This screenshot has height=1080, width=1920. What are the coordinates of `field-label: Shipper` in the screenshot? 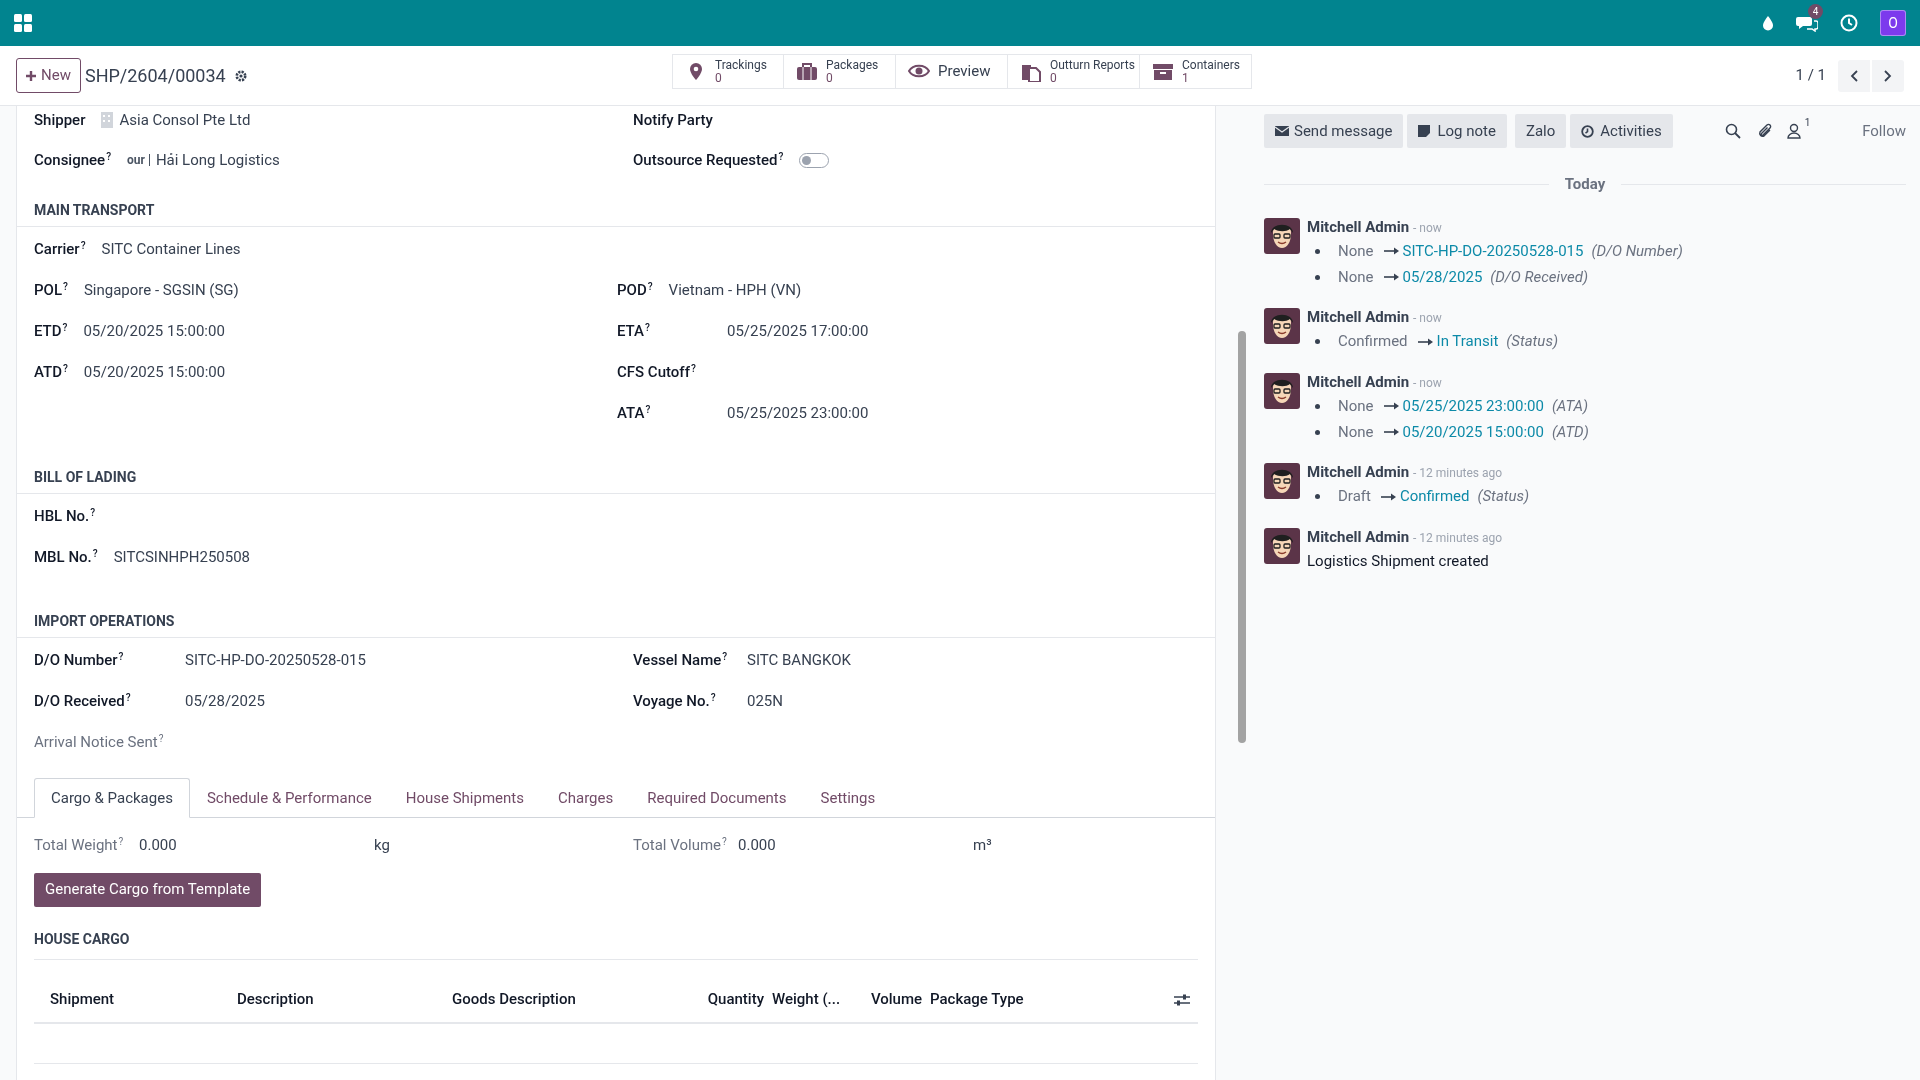 It's located at (60, 120).